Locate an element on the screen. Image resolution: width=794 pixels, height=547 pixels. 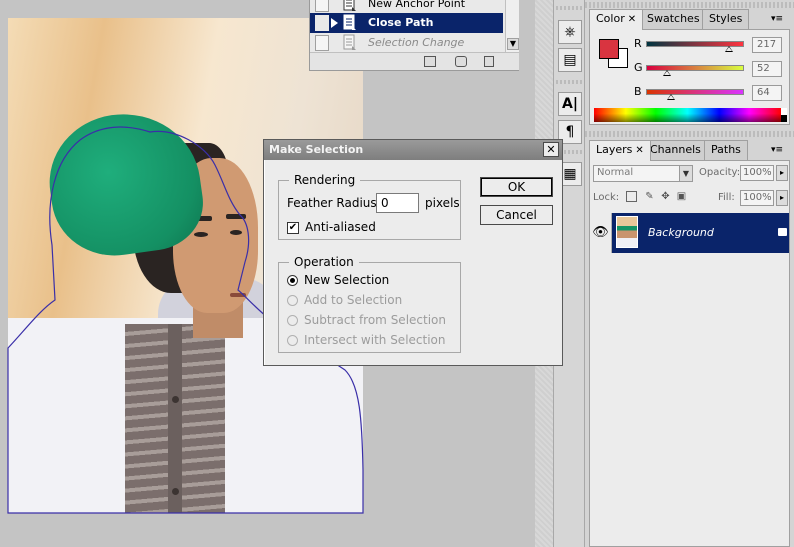
eye-icon: 👁 is located at coordinates (601, 233).